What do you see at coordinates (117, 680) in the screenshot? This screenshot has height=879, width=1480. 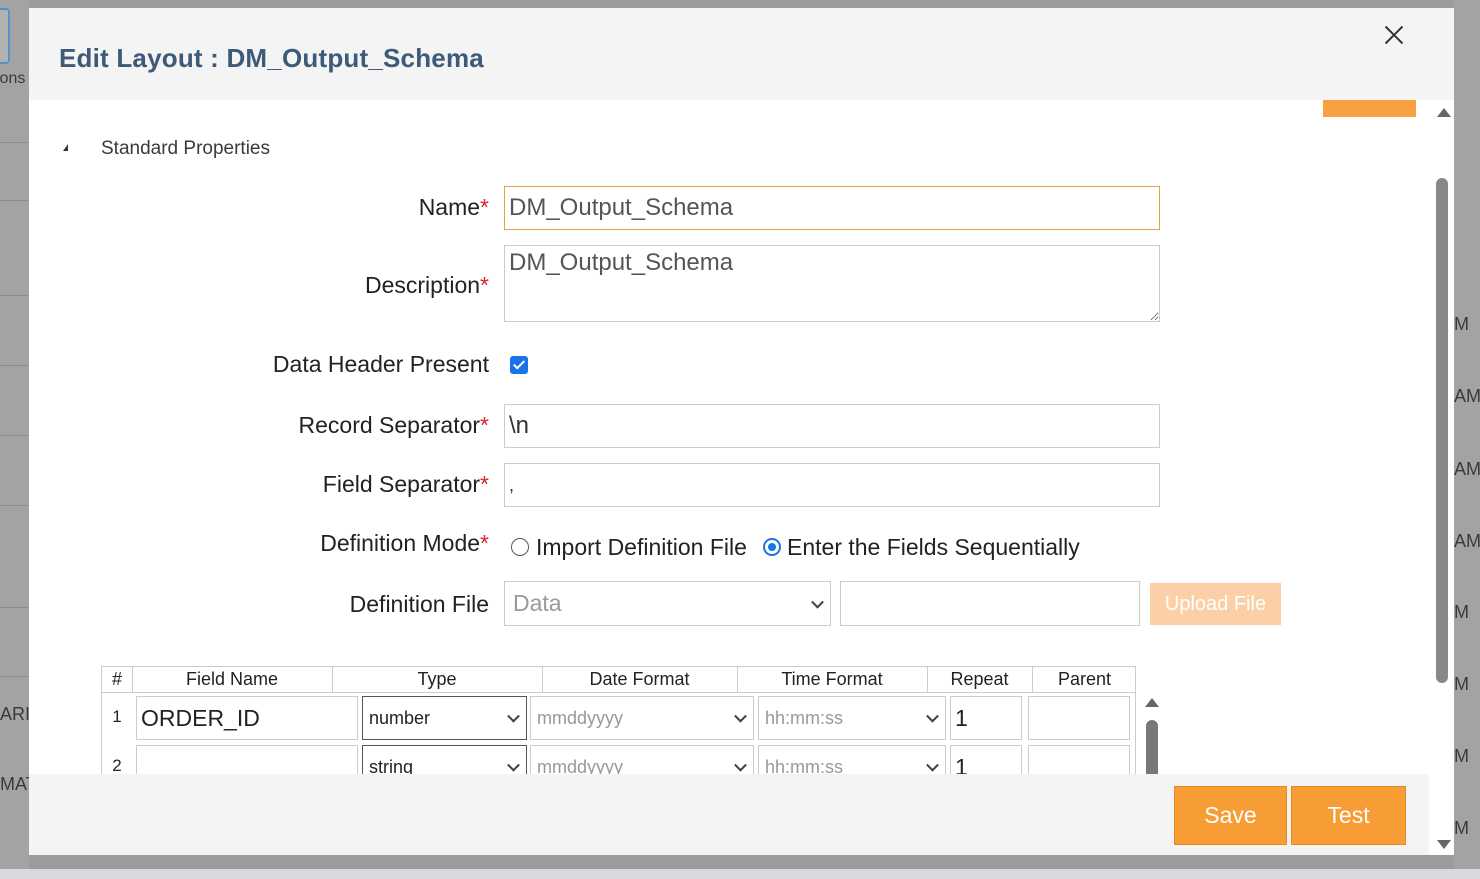 I see `grid-header-num: #` at bounding box center [117, 680].